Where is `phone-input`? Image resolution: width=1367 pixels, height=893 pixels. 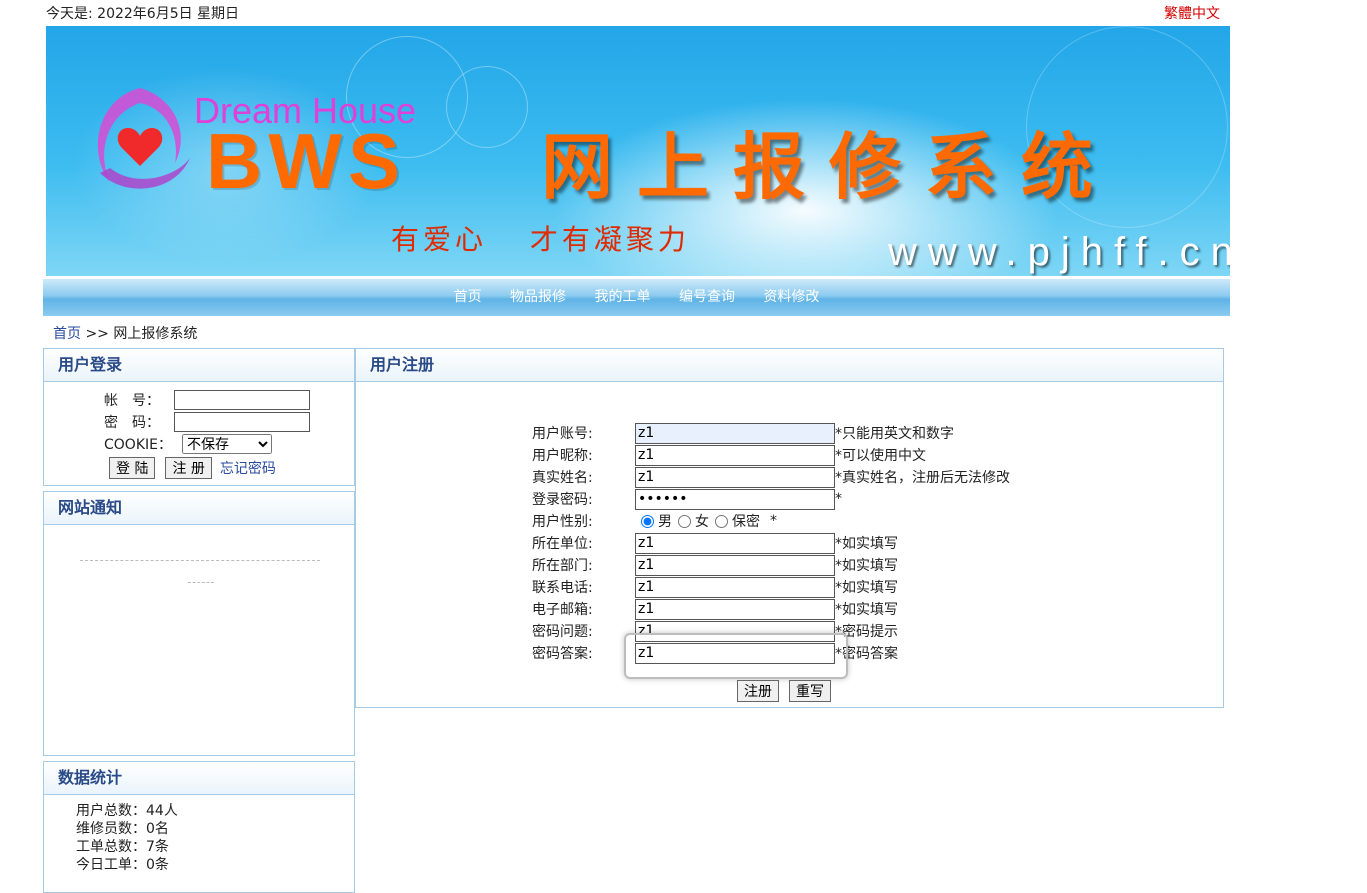 phone-input is located at coordinates (735, 587).